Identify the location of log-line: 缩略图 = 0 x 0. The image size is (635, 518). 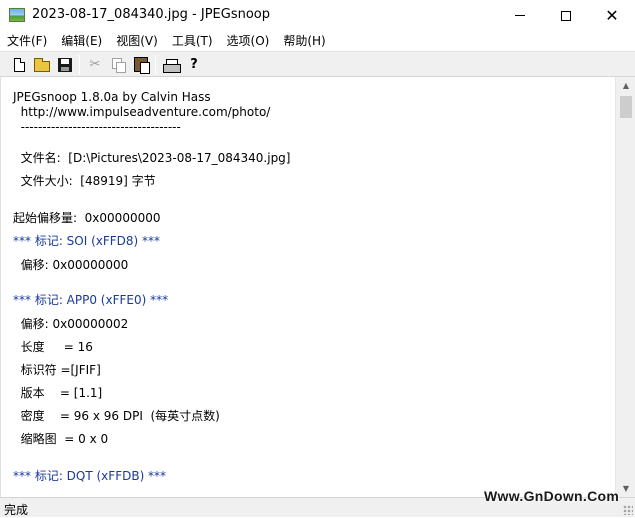
(61, 439).